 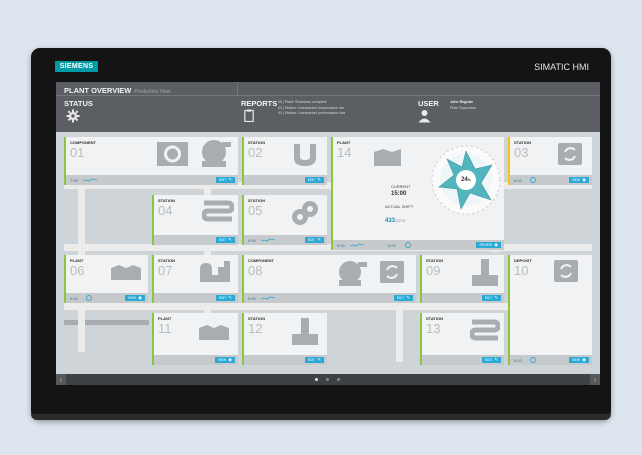 I want to click on motor-icon, so click(x=172, y=154).